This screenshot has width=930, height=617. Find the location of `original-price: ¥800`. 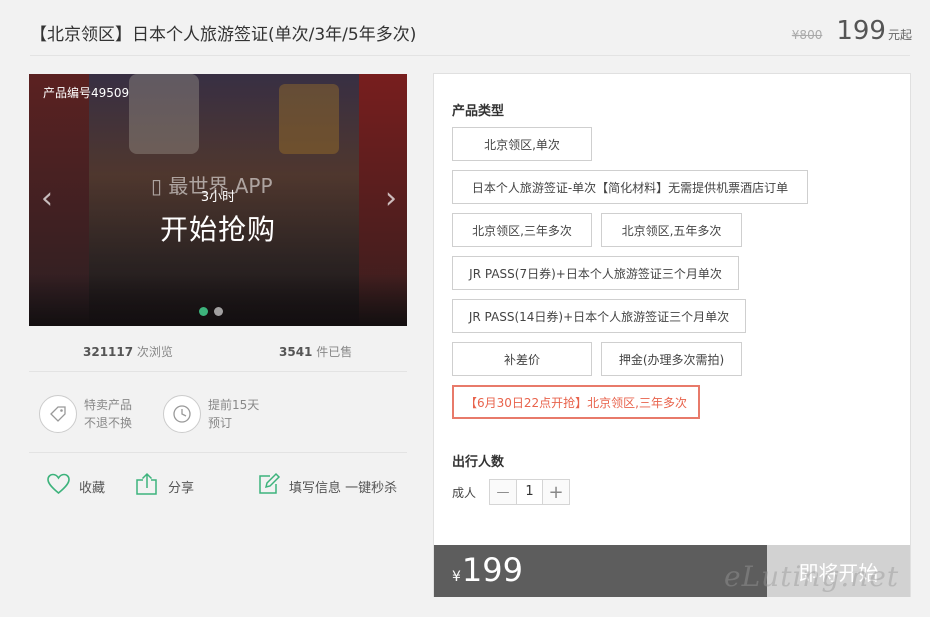

original-price: ¥800 is located at coordinates (807, 35).